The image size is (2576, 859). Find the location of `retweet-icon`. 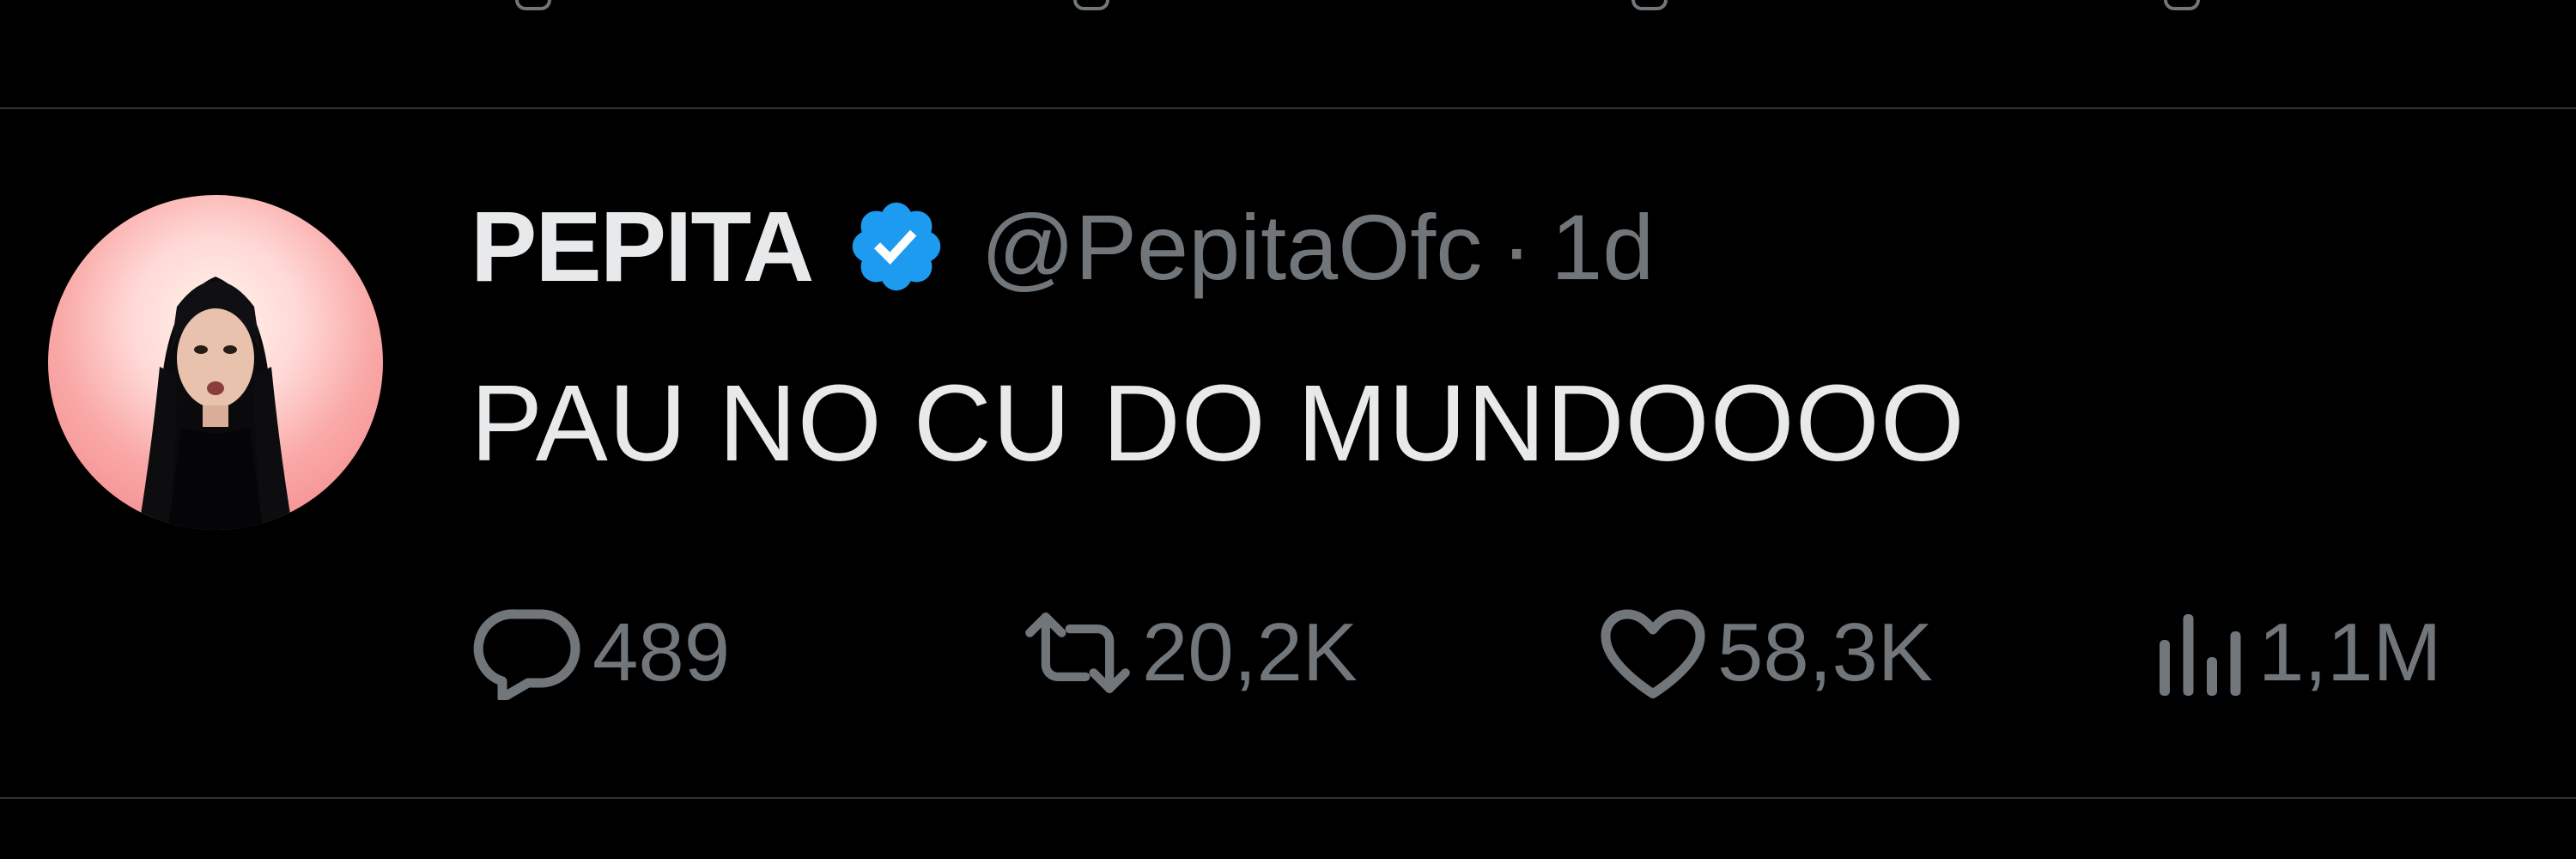

retweet-icon is located at coordinates (1078, 653).